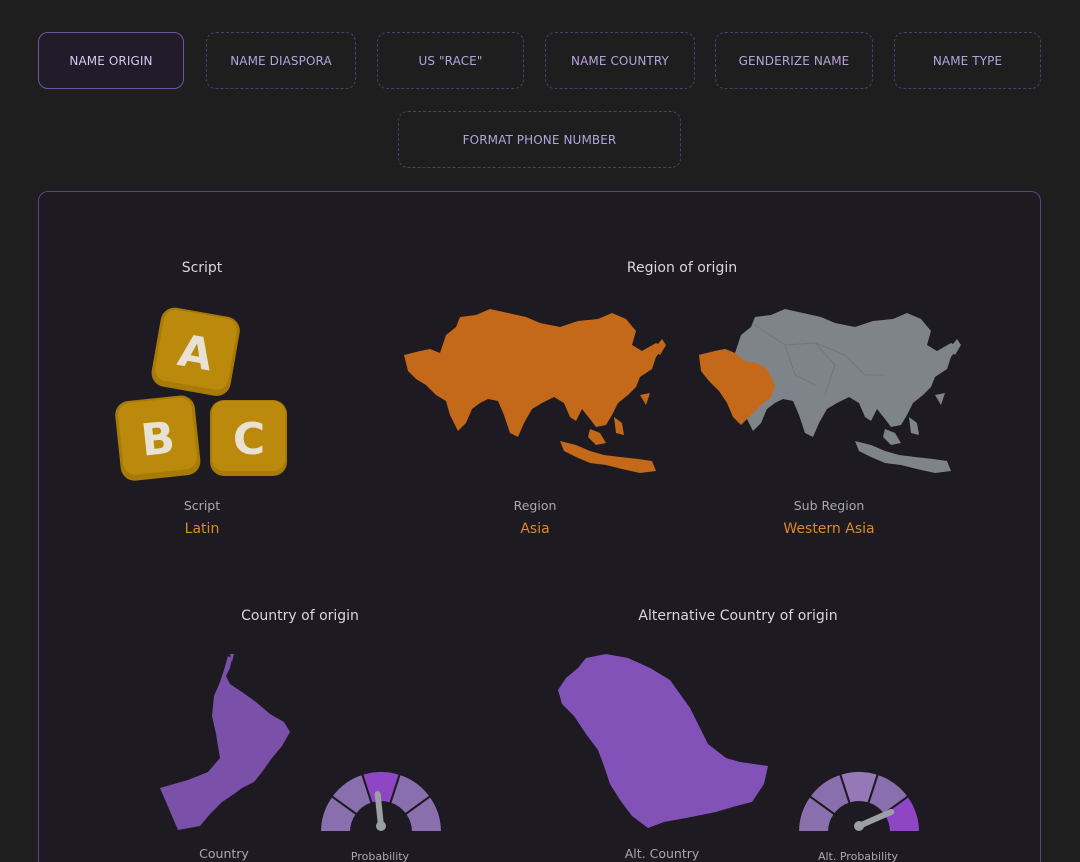 The image size is (1080, 862). Describe the element at coordinates (380, 856) in the screenshot. I see `probability-label: Probability` at that location.